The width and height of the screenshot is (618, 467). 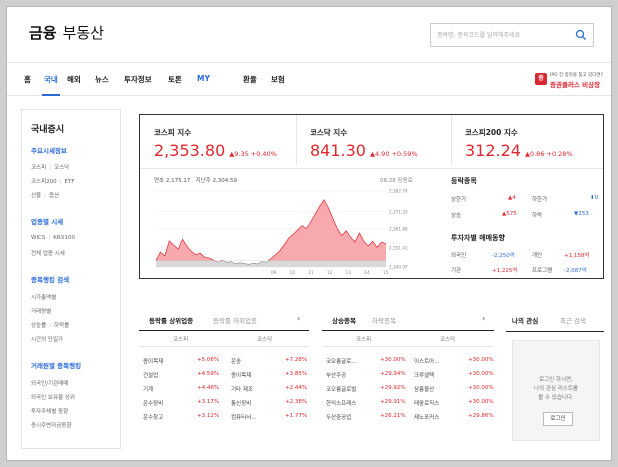 What do you see at coordinates (53, 397) in the screenshot?
I see `sidebar-link-foreign-ratio: 외국인 보유율 상위` at bounding box center [53, 397].